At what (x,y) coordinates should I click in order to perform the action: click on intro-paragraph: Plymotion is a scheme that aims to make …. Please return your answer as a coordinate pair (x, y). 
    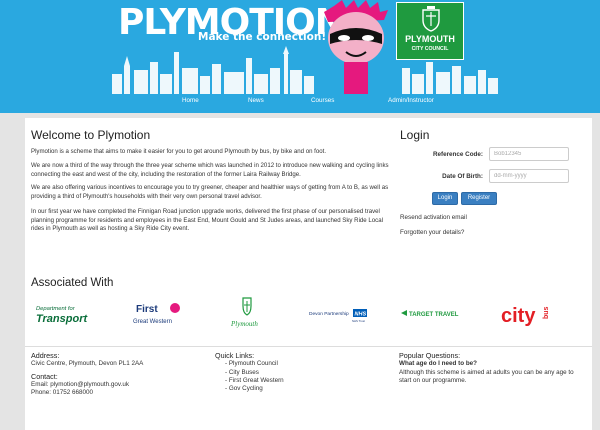
    Looking at the image, I should click on (179, 151).